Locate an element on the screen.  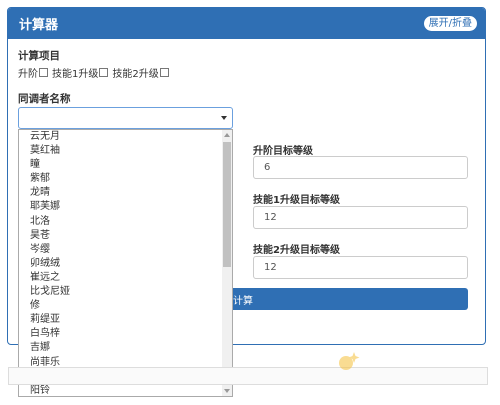
ascend-target-input: 6 is located at coordinates (360, 167).